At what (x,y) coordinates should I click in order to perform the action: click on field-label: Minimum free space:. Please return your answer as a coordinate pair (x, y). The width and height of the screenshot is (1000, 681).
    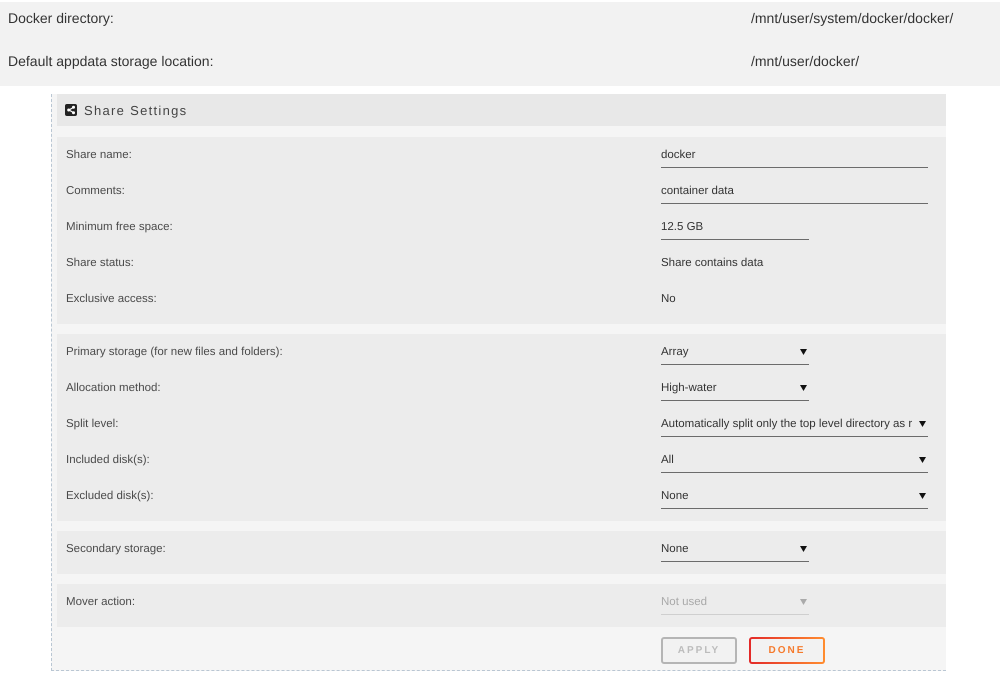
    Looking at the image, I should click on (119, 227).